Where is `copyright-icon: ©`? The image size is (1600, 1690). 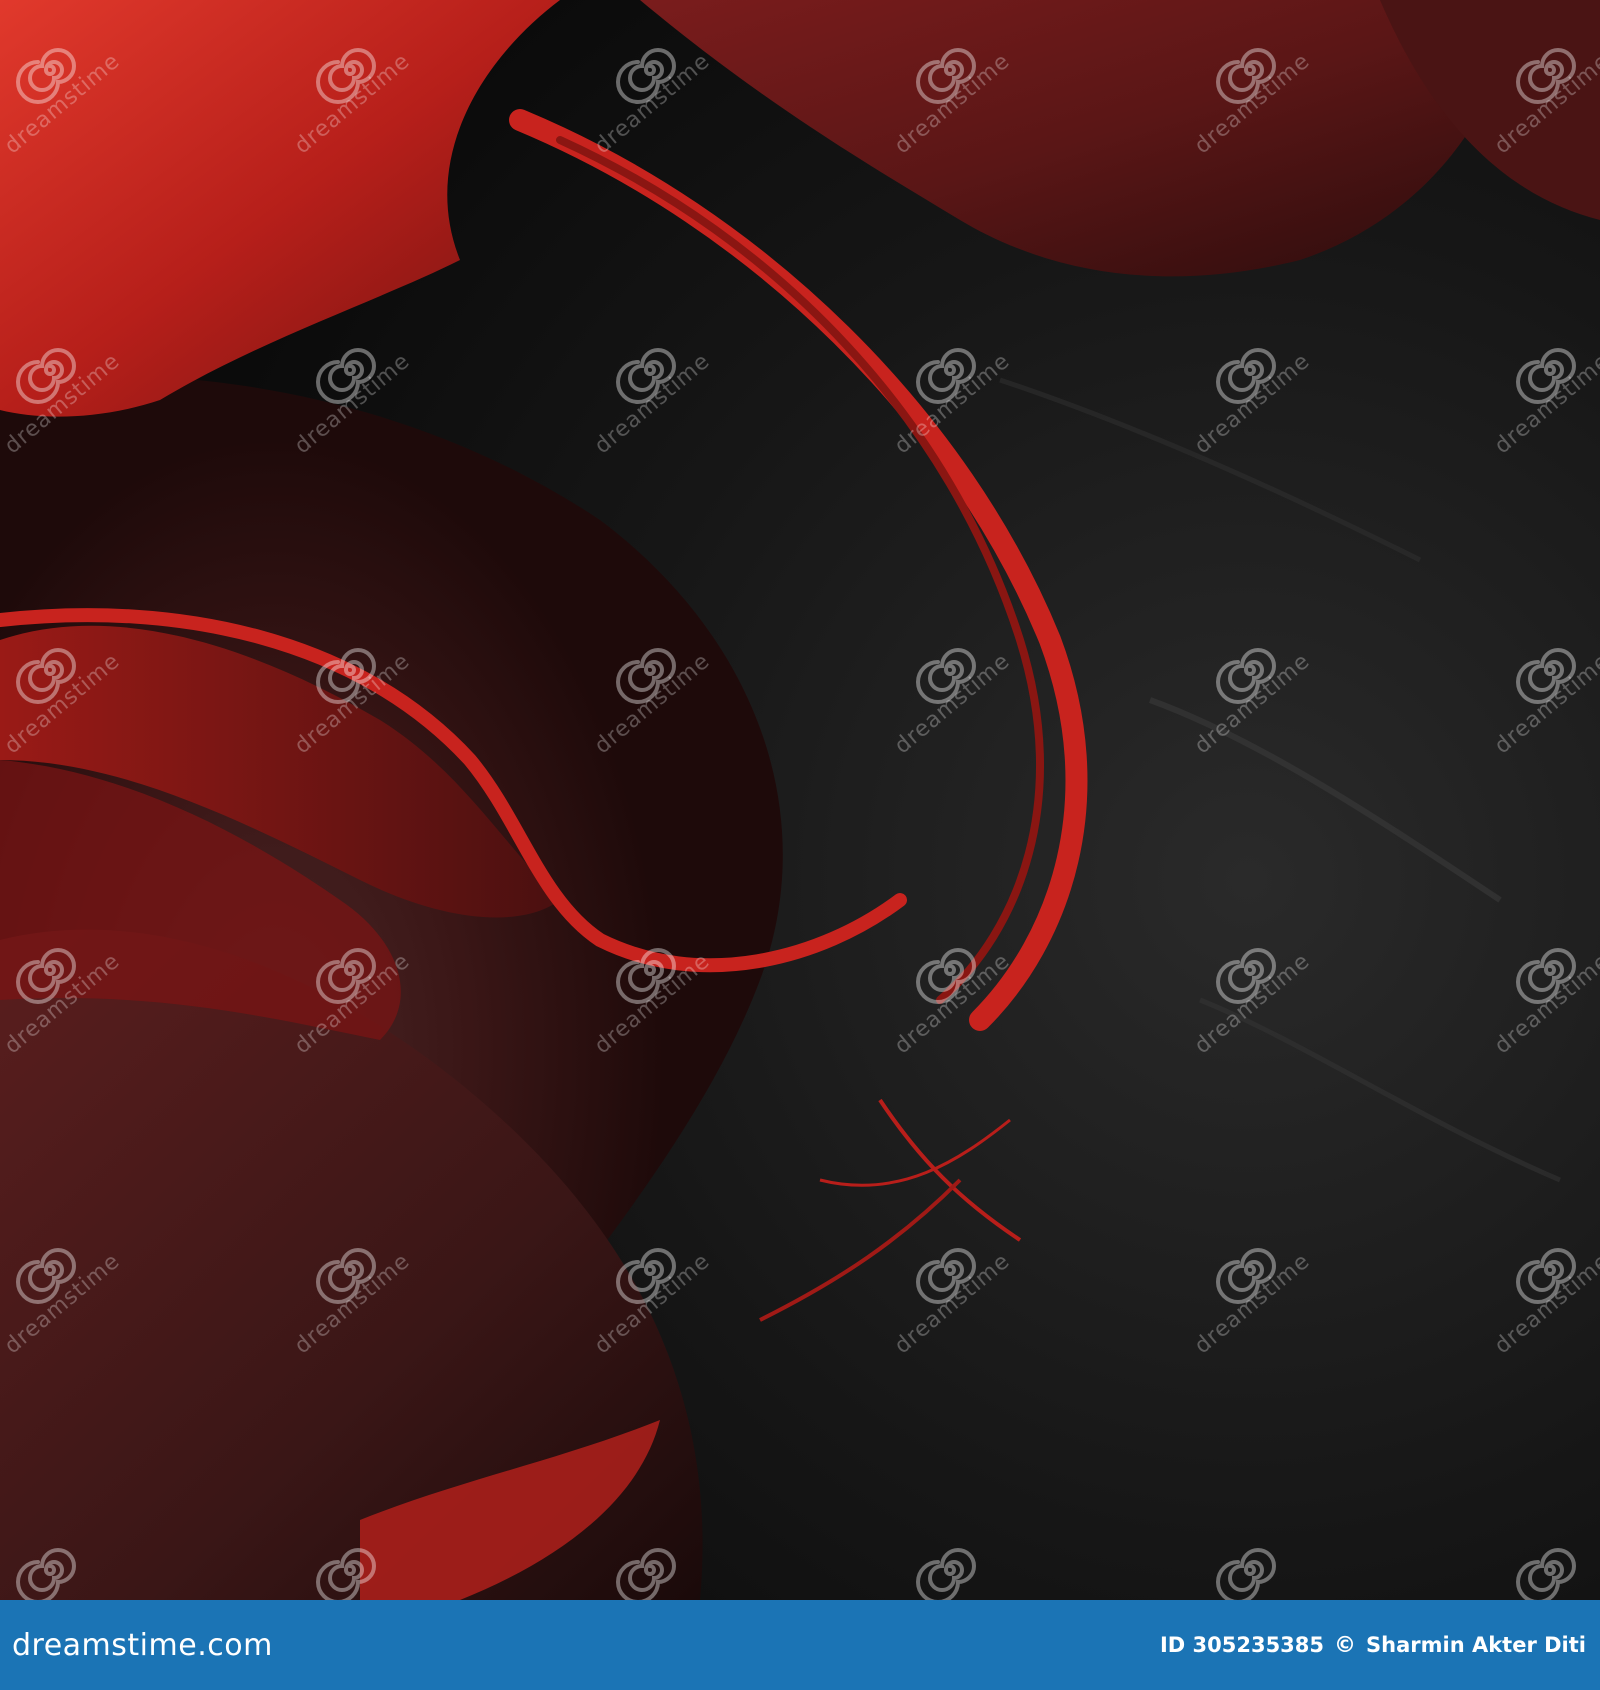
copyright-icon: © is located at coordinates (1345, 1645).